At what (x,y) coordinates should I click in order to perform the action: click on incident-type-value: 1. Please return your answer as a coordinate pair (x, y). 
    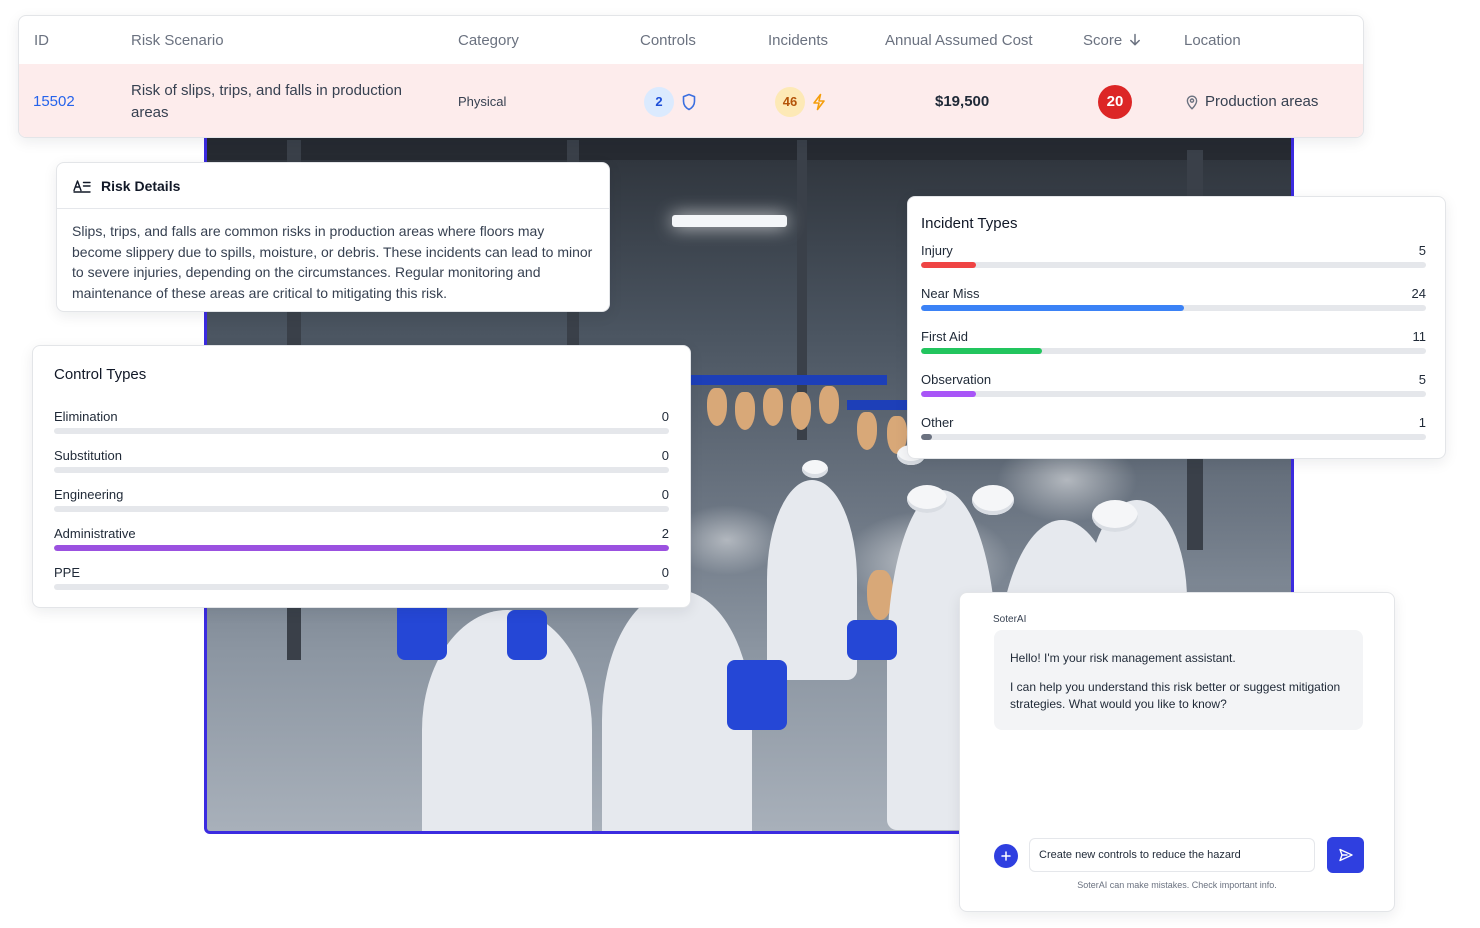
    Looking at the image, I should click on (1422, 422).